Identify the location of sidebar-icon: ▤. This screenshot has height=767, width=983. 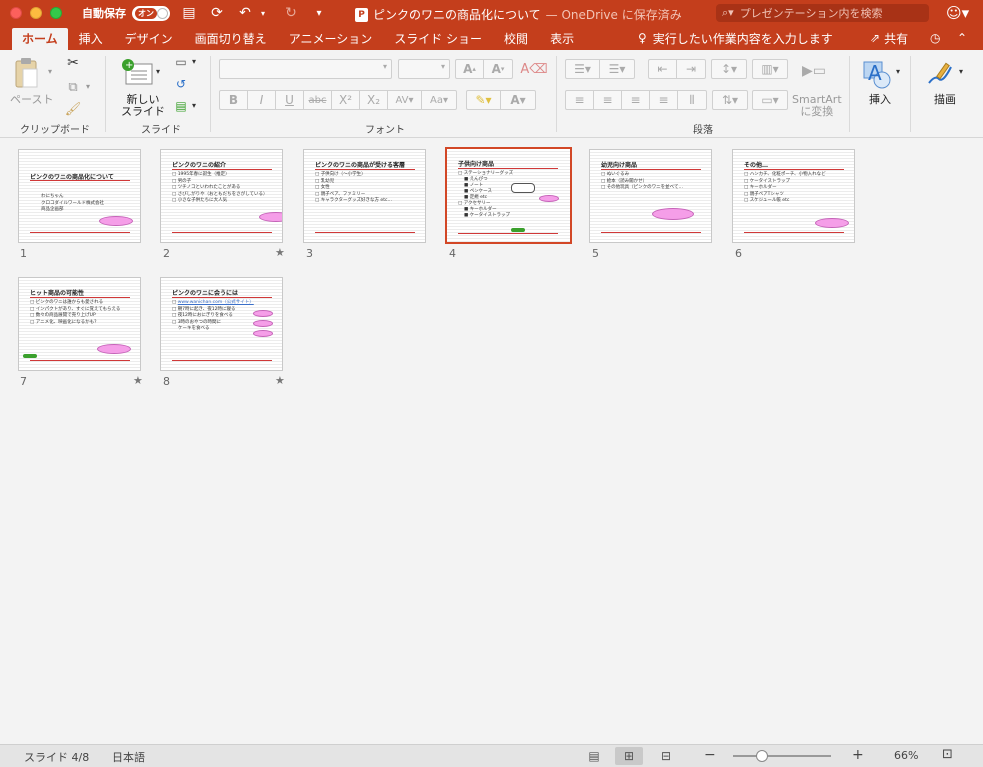
(189, 13).